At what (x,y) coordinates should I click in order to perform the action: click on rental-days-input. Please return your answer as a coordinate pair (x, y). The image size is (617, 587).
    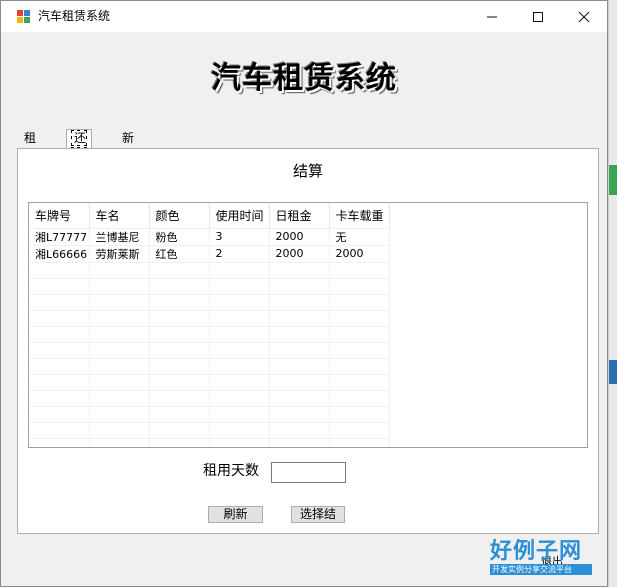
    Looking at the image, I should click on (308, 472).